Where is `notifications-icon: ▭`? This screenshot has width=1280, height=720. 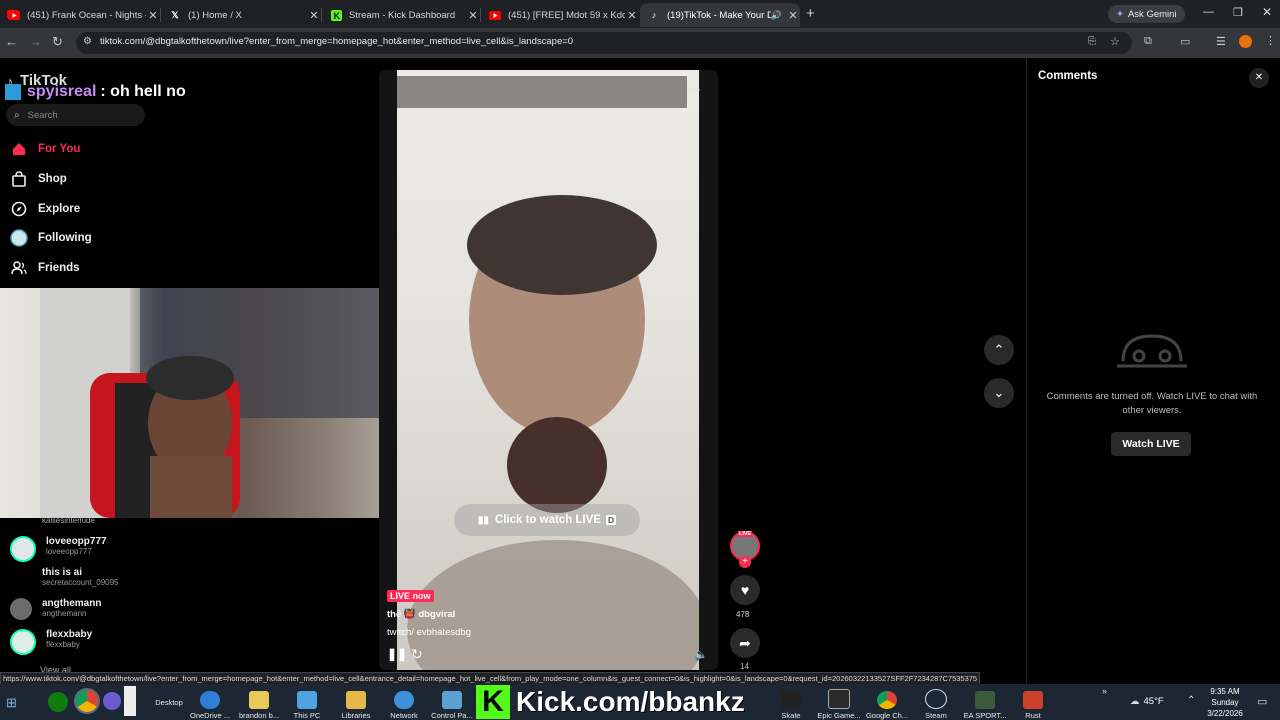
notifications-icon: ▭ is located at coordinates (1262, 701).